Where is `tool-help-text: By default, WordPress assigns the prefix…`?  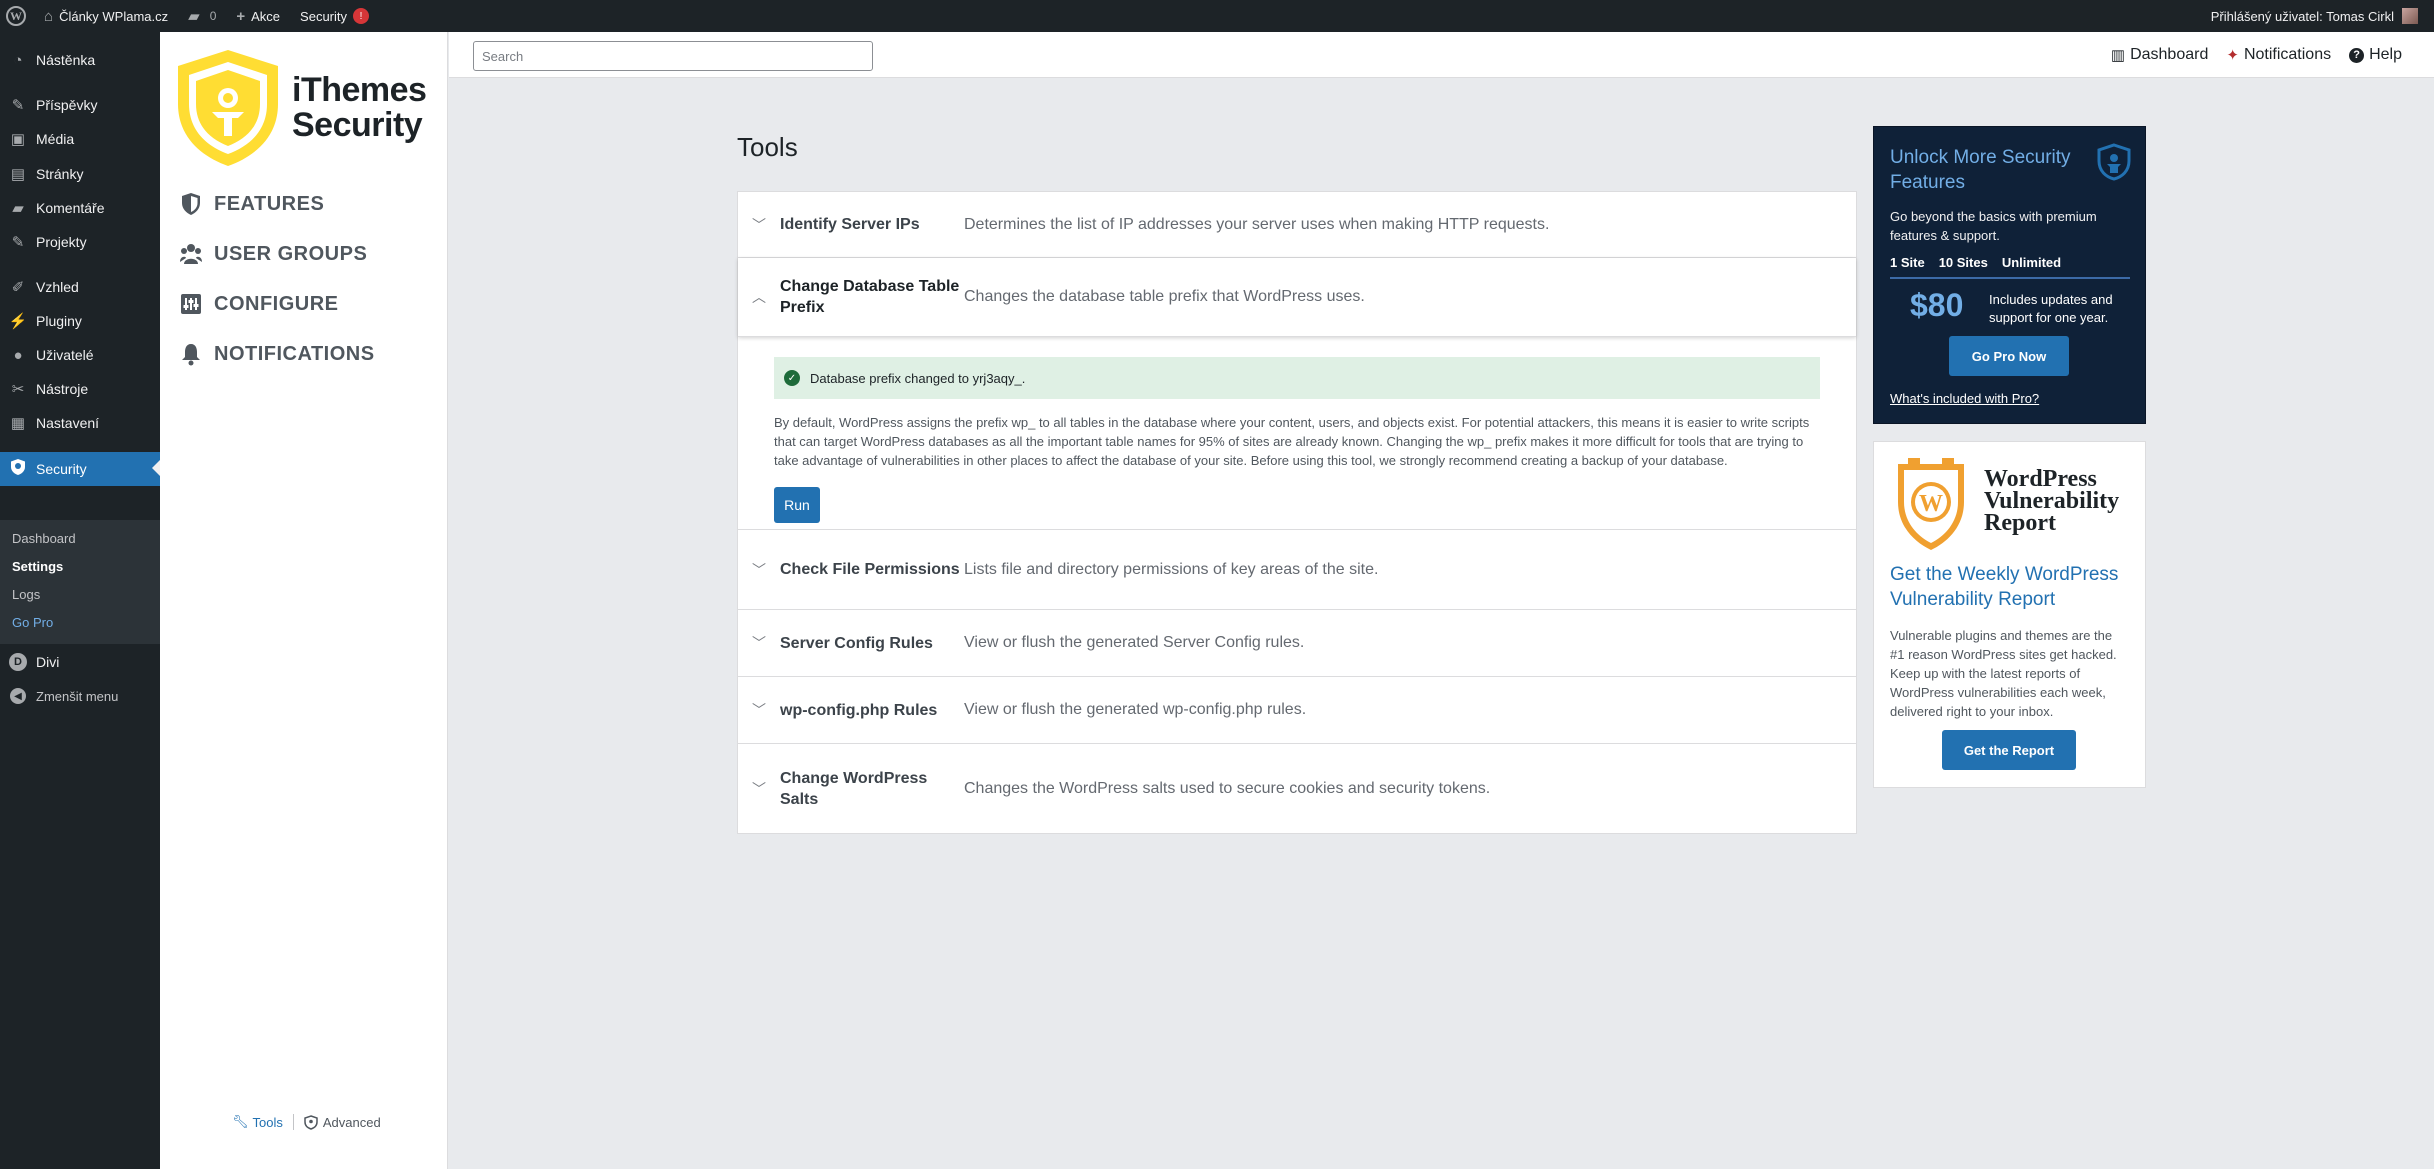
tool-help-text: By default, WordPress assigns the prefix… is located at coordinates (1292, 441).